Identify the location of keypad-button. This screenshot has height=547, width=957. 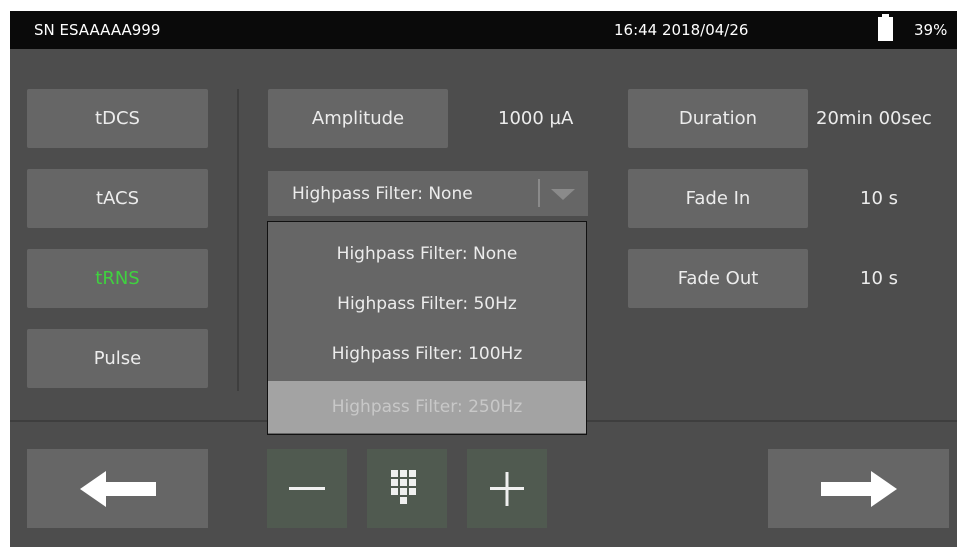
(407, 488).